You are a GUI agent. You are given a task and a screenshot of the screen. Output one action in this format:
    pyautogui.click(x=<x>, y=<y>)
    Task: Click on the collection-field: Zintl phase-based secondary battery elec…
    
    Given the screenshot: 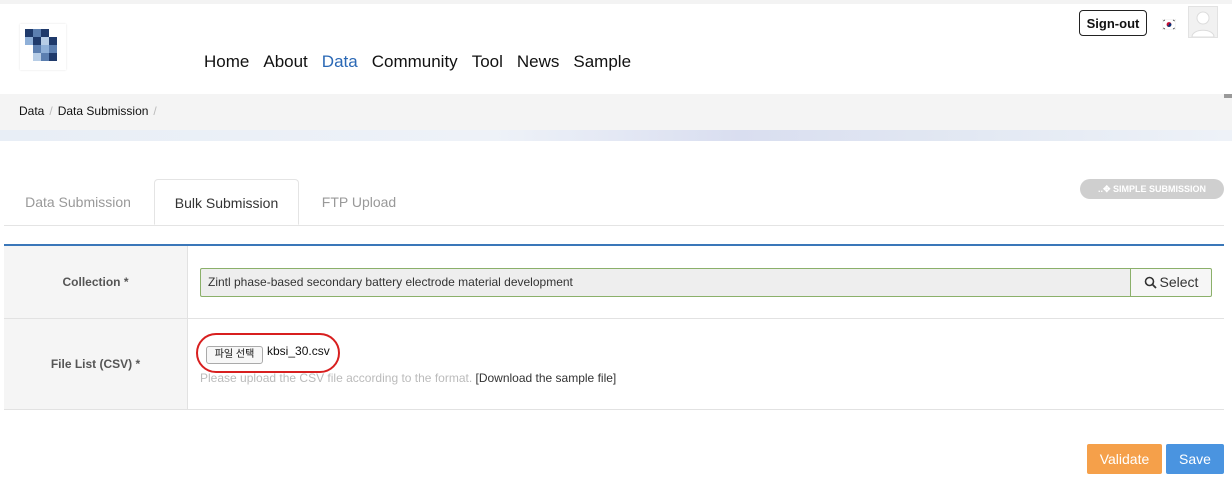 What is the action you would take?
    pyautogui.click(x=665, y=282)
    